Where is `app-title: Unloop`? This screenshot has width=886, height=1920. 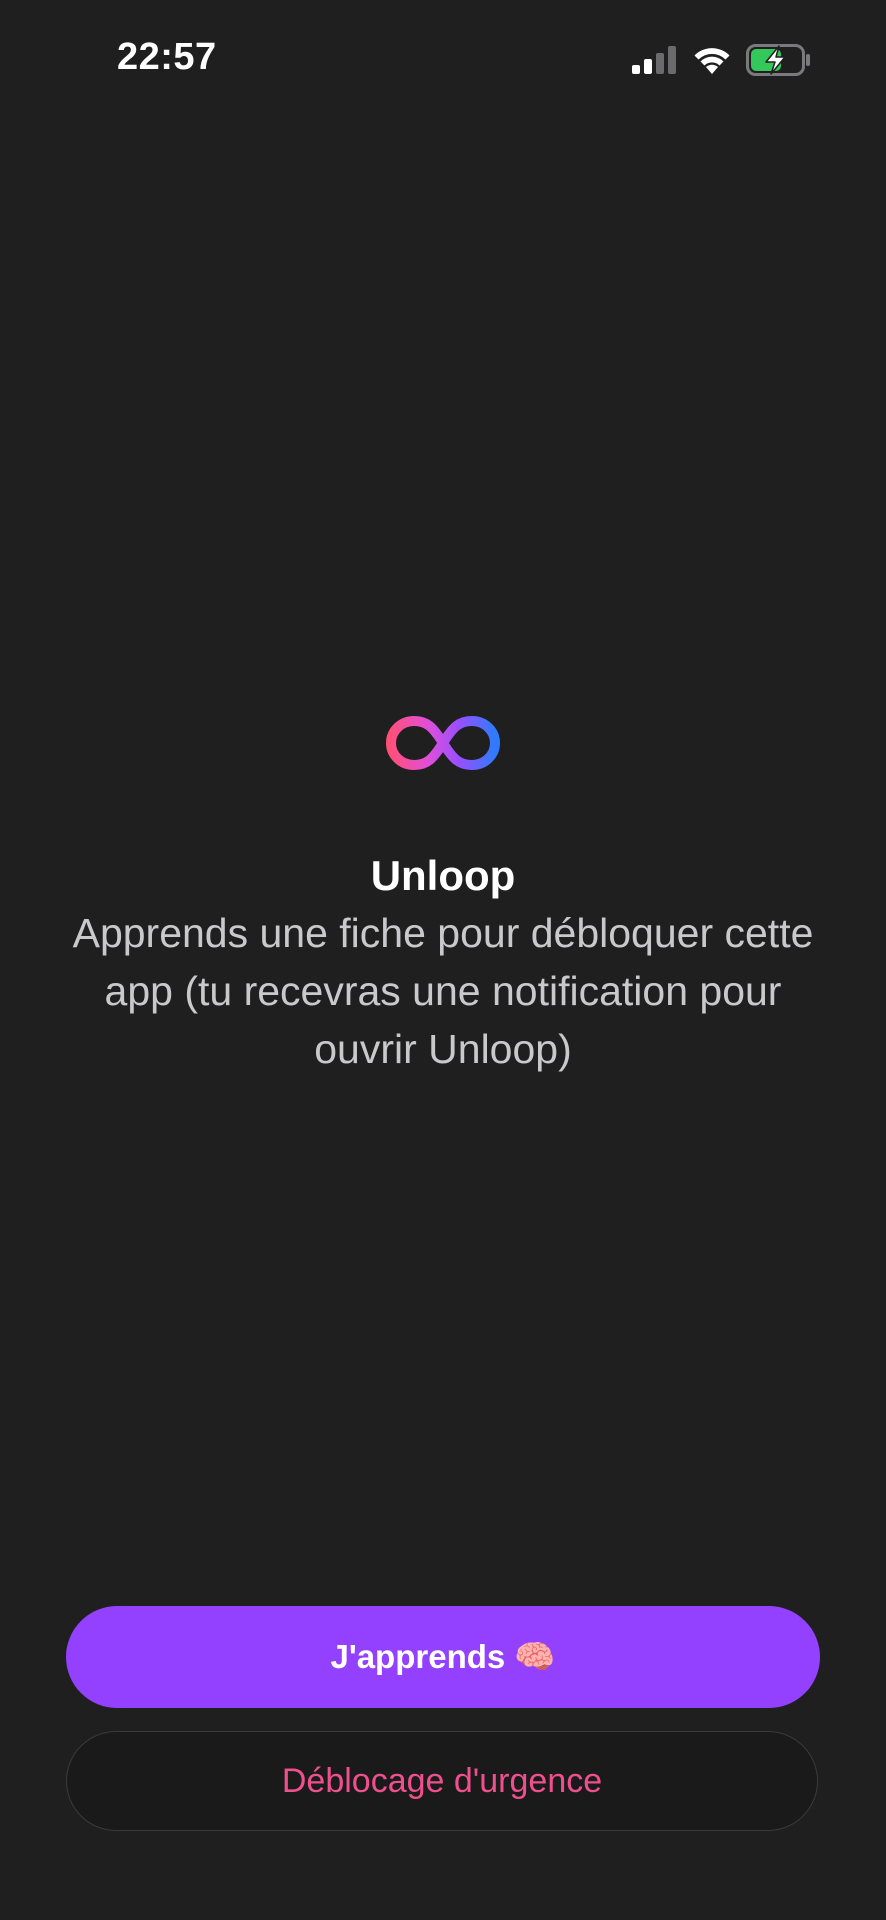 app-title: Unloop is located at coordinates (443, 875).